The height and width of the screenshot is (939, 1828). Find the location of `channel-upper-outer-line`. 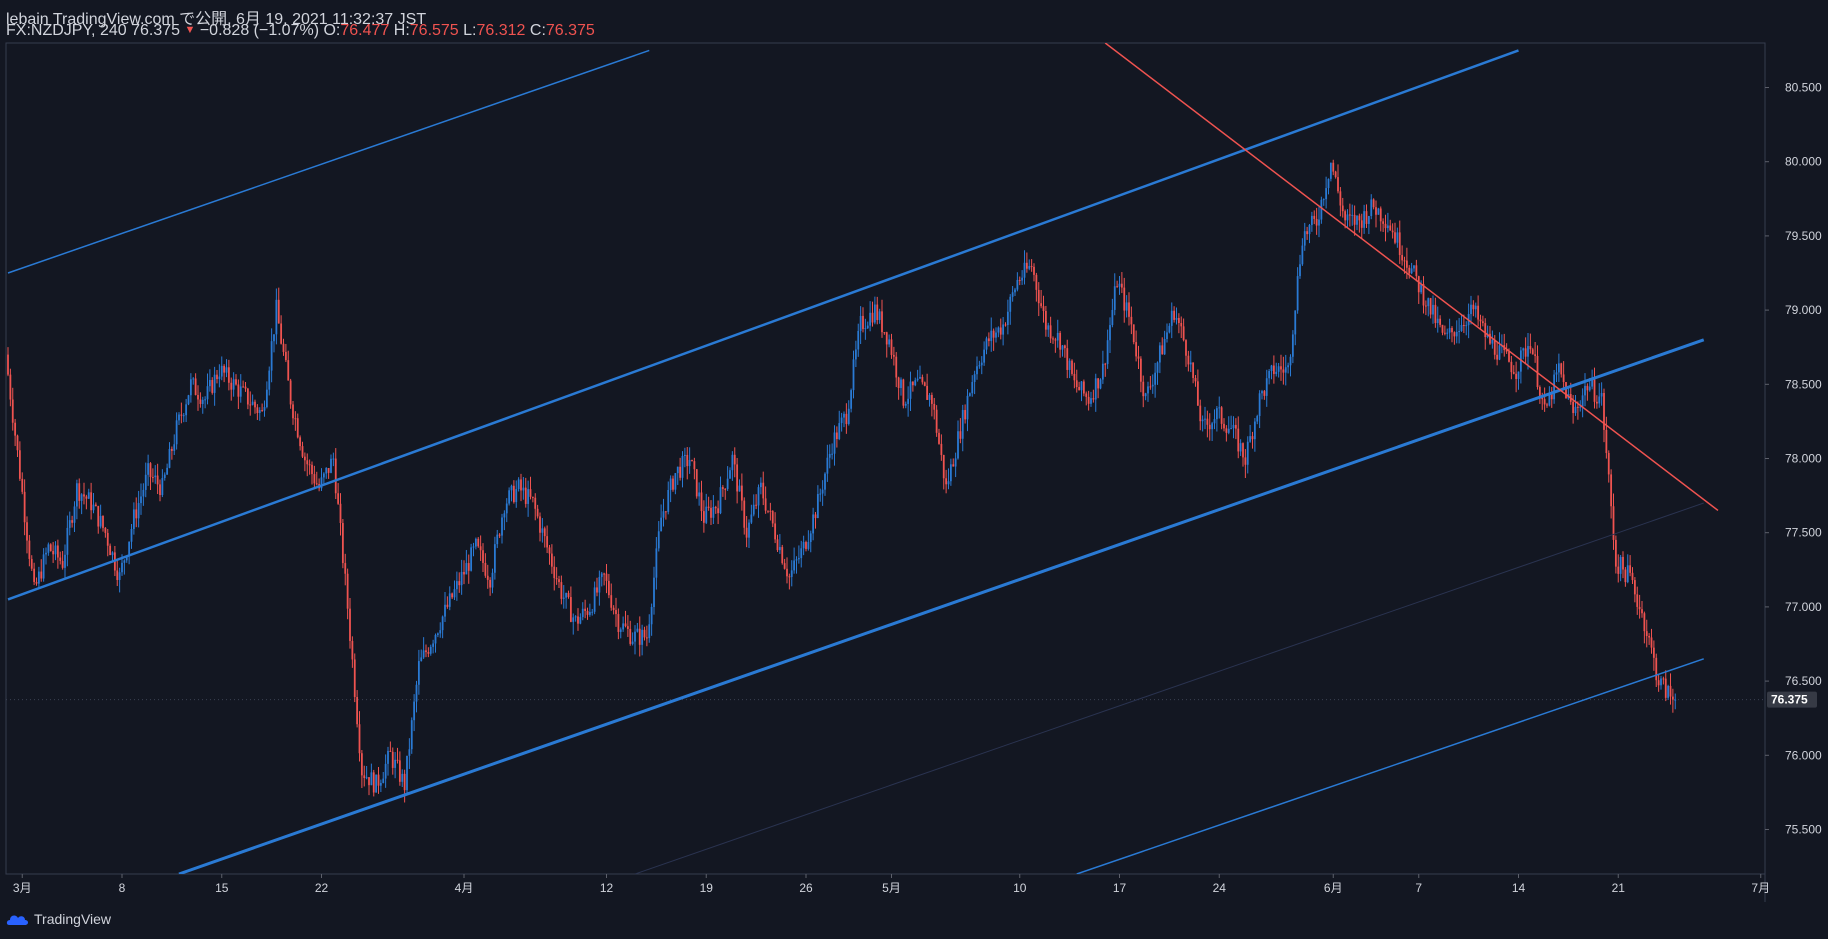

channel-upper-outer-line is located at coordinates (328, 161).